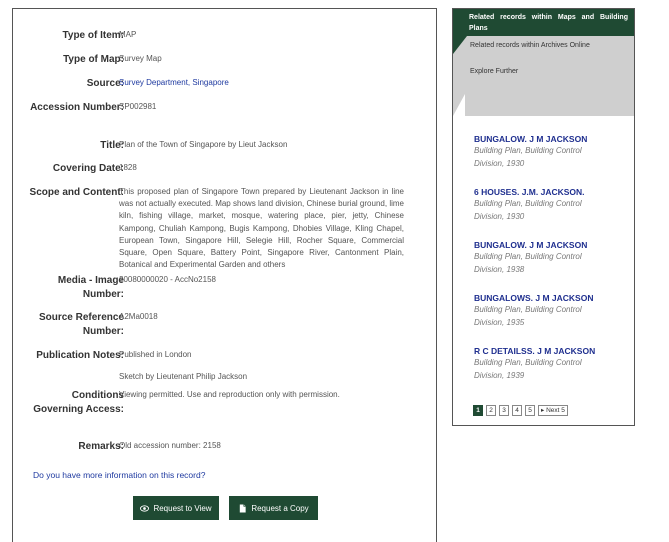 The height and width of the screenshot is (542, 669). Describe the element at coordinates (549, 351) in the screenshot. I see `related-record-title: R C DETAILSS. J M JACKSON` at that location.